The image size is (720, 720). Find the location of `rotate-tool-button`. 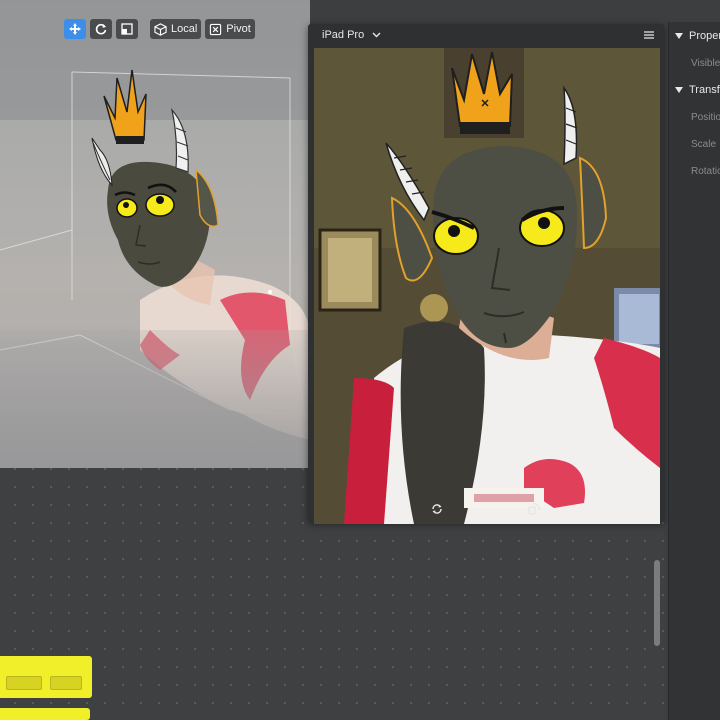

rotate-tool-button is located at coordinates (101, 29).